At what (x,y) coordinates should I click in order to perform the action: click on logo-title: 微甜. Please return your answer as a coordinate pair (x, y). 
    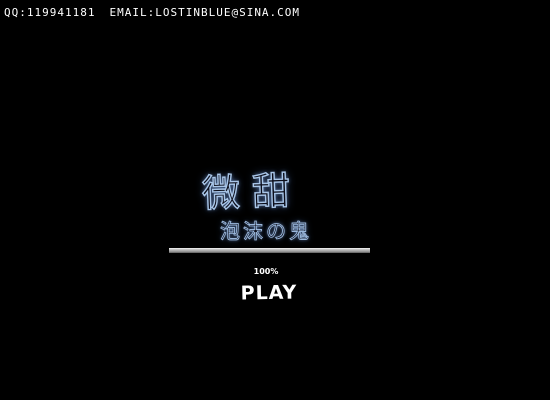
    Looking at the image, I should click on (252, 192).